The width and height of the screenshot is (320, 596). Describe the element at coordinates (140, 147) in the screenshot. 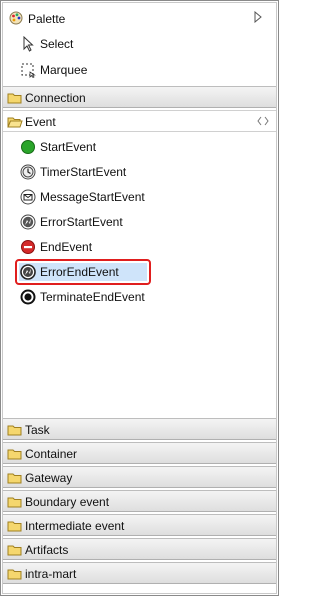

I see `tool-start-event: StartEvent` at that location.